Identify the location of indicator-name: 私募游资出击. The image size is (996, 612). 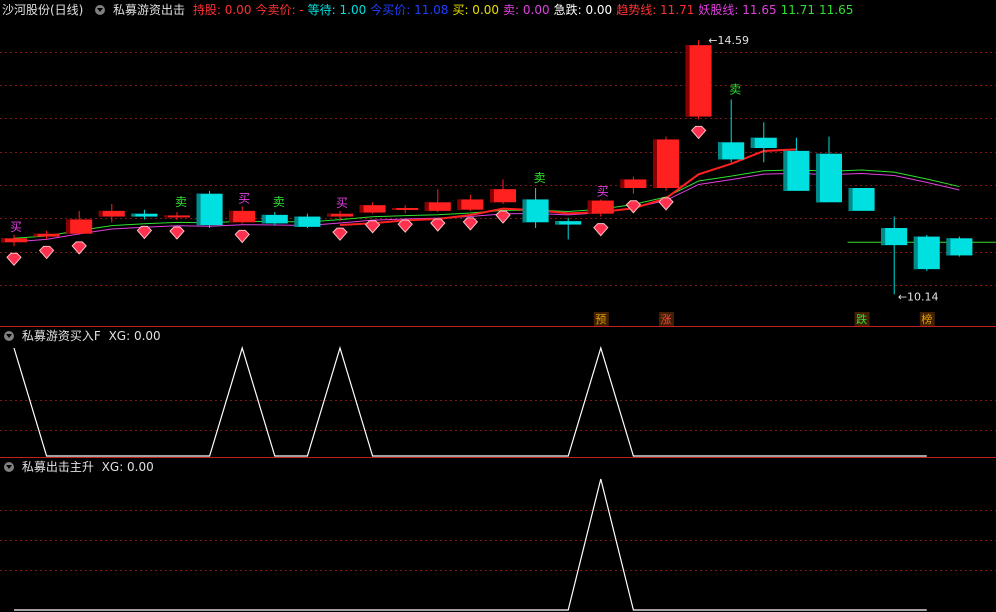
(149, 10).